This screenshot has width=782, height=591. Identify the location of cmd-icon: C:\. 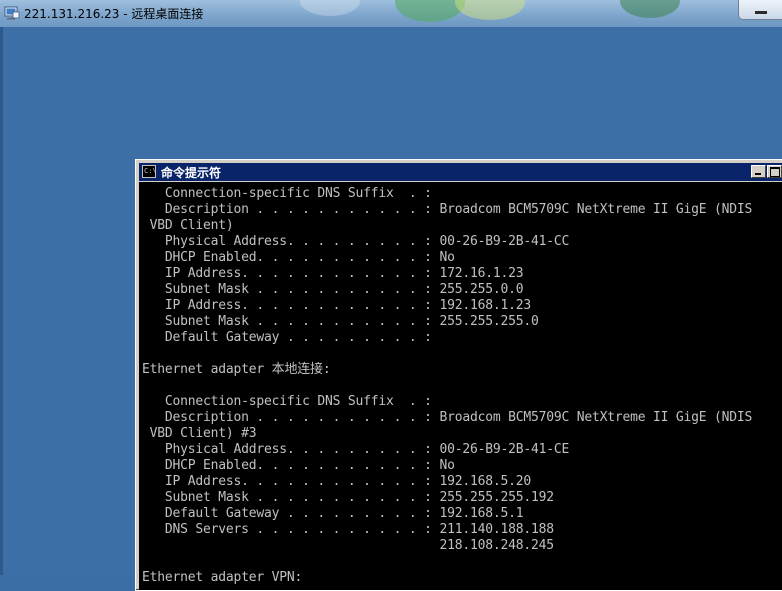
(149, 171).